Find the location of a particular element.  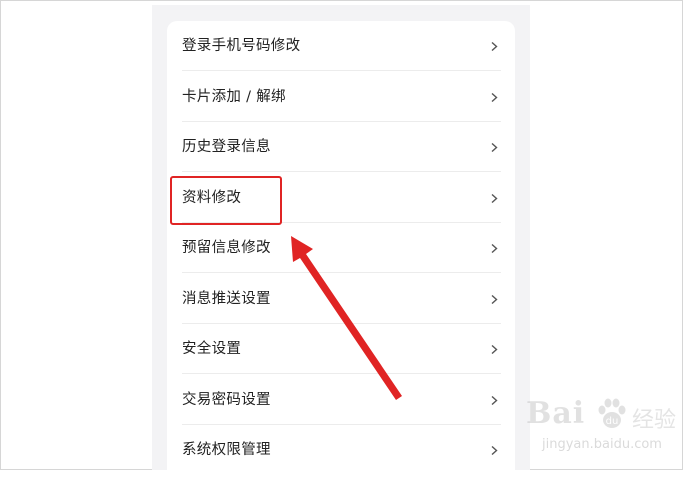

menu-item-label: 系统权限管理 is located at coordinates (226, 450).